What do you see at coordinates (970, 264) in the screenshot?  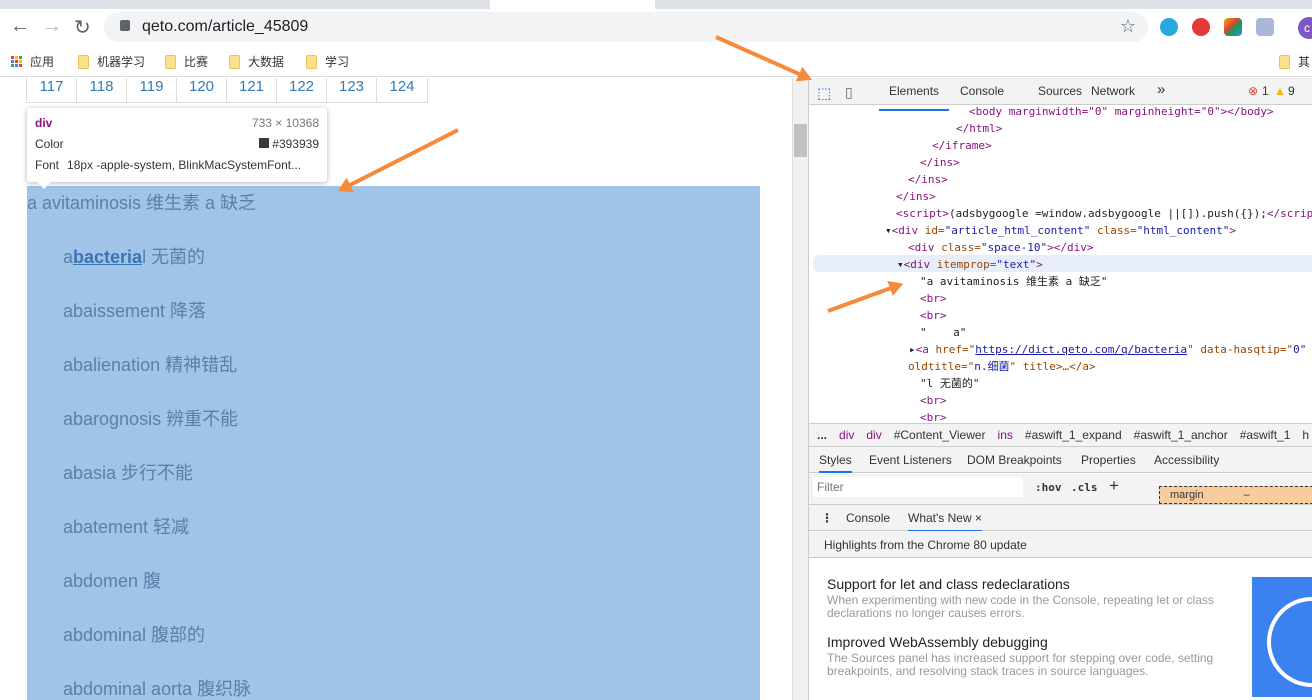 I see `dom-node-selected: ▾<div itemprop="text">` at bounding box center [970, 264].